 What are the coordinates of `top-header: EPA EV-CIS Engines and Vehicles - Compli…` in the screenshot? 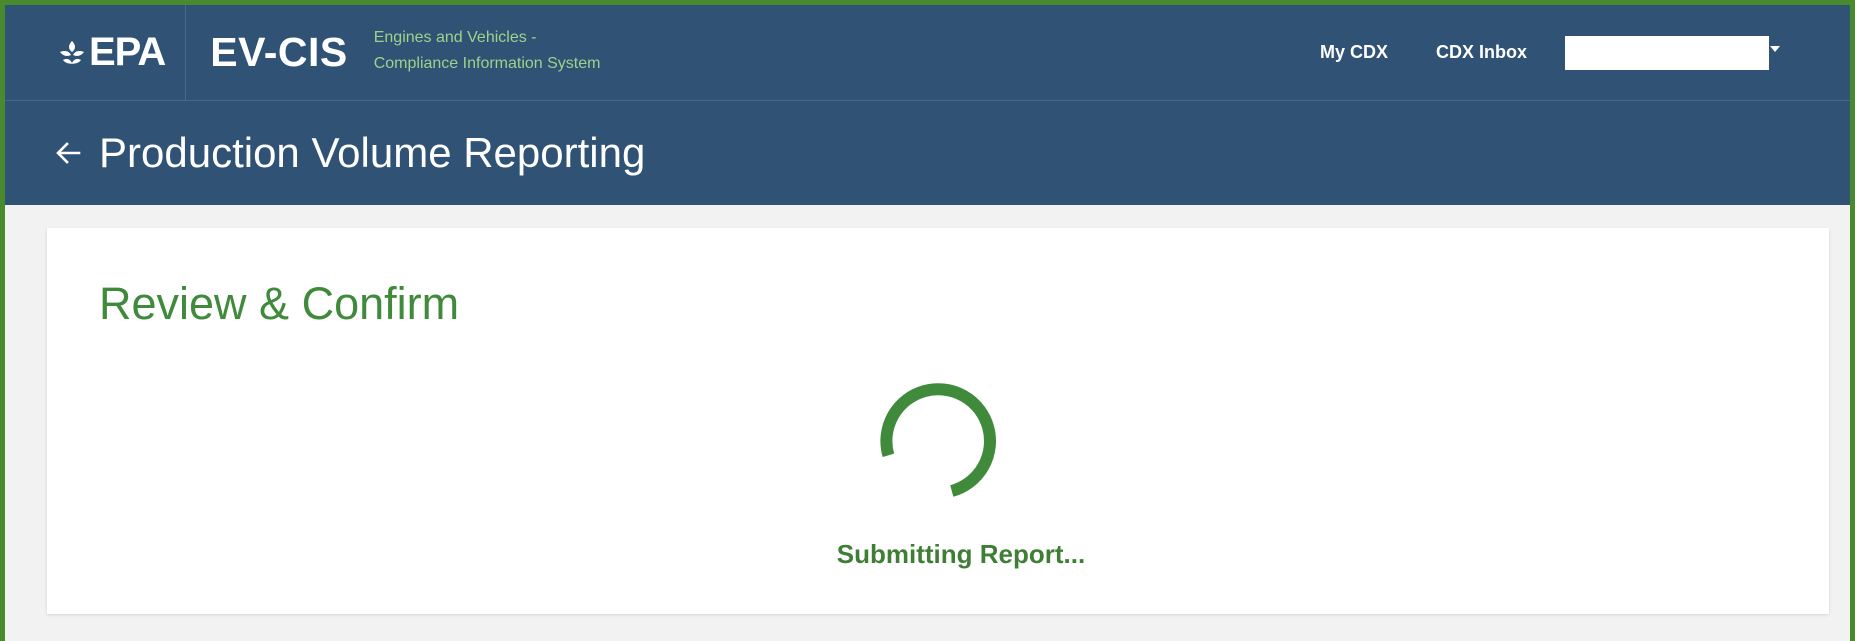 It's located at (927, 53).